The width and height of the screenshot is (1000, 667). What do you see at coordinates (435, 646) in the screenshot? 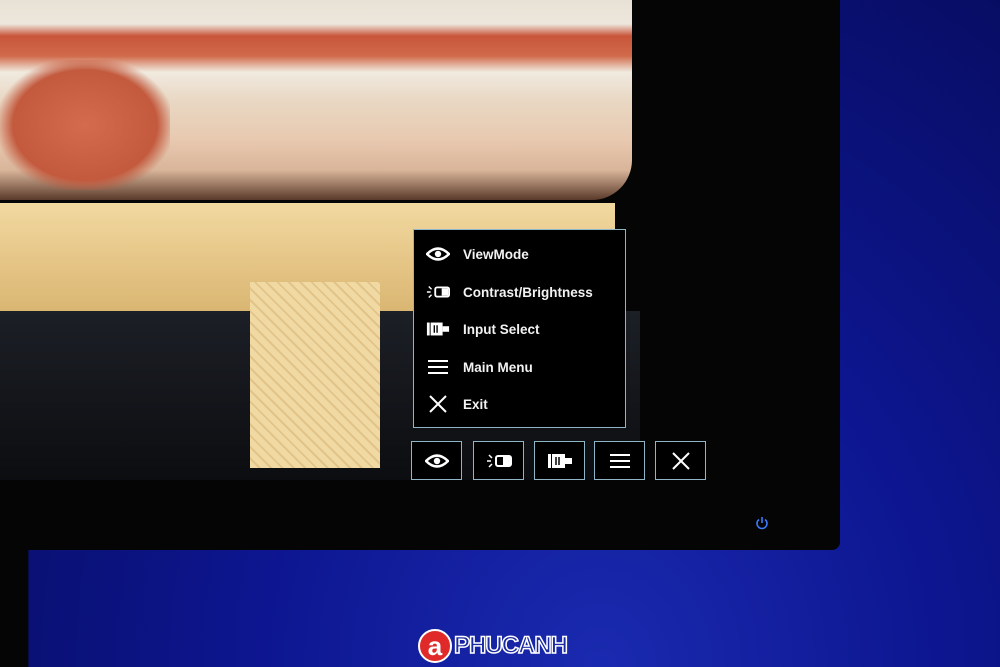
I see `logo-mark: a` at bounding box center [435, 646].